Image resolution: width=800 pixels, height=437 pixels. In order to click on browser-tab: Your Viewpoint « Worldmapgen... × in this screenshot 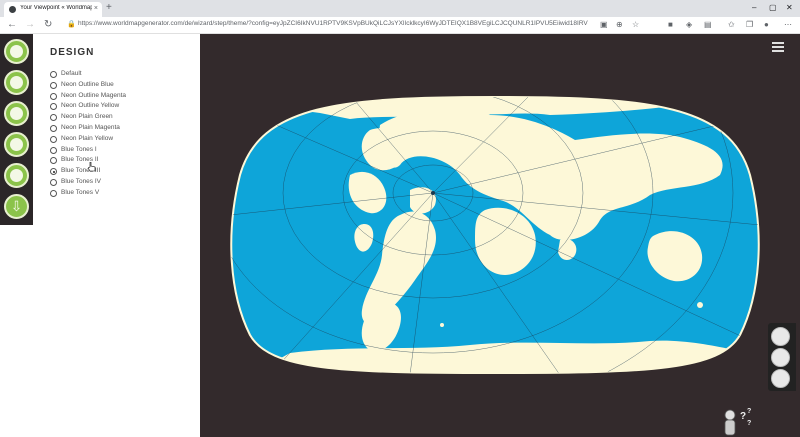, I will do `click(53, 9)`.